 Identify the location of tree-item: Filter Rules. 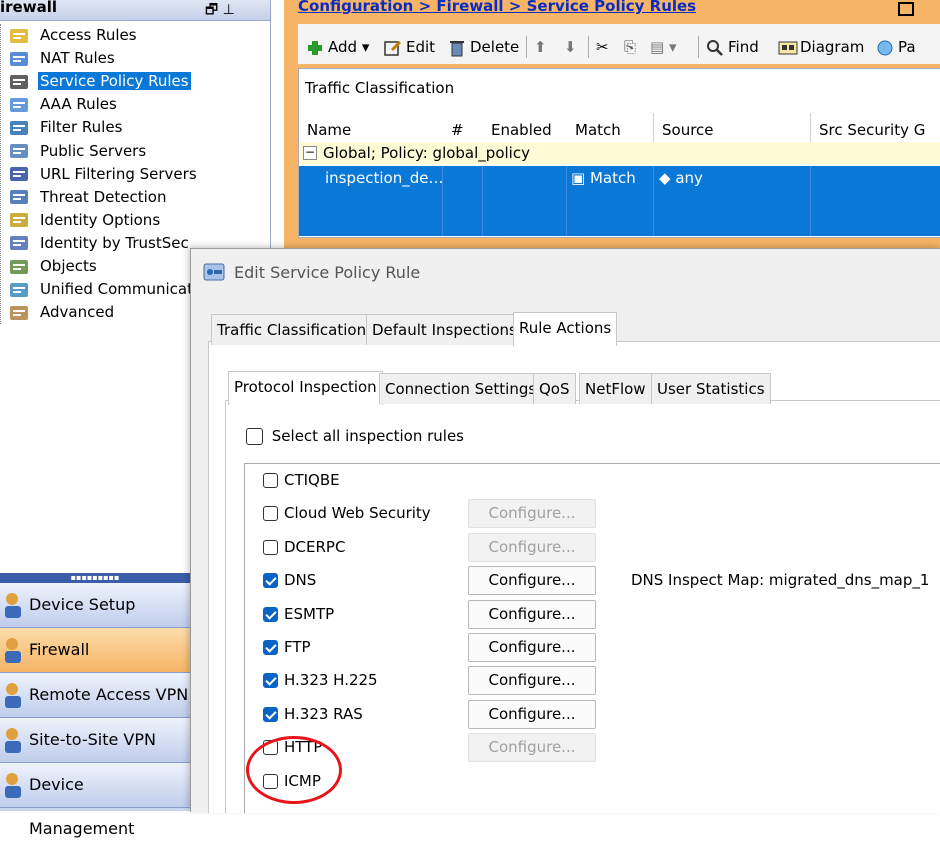
(66, 127).